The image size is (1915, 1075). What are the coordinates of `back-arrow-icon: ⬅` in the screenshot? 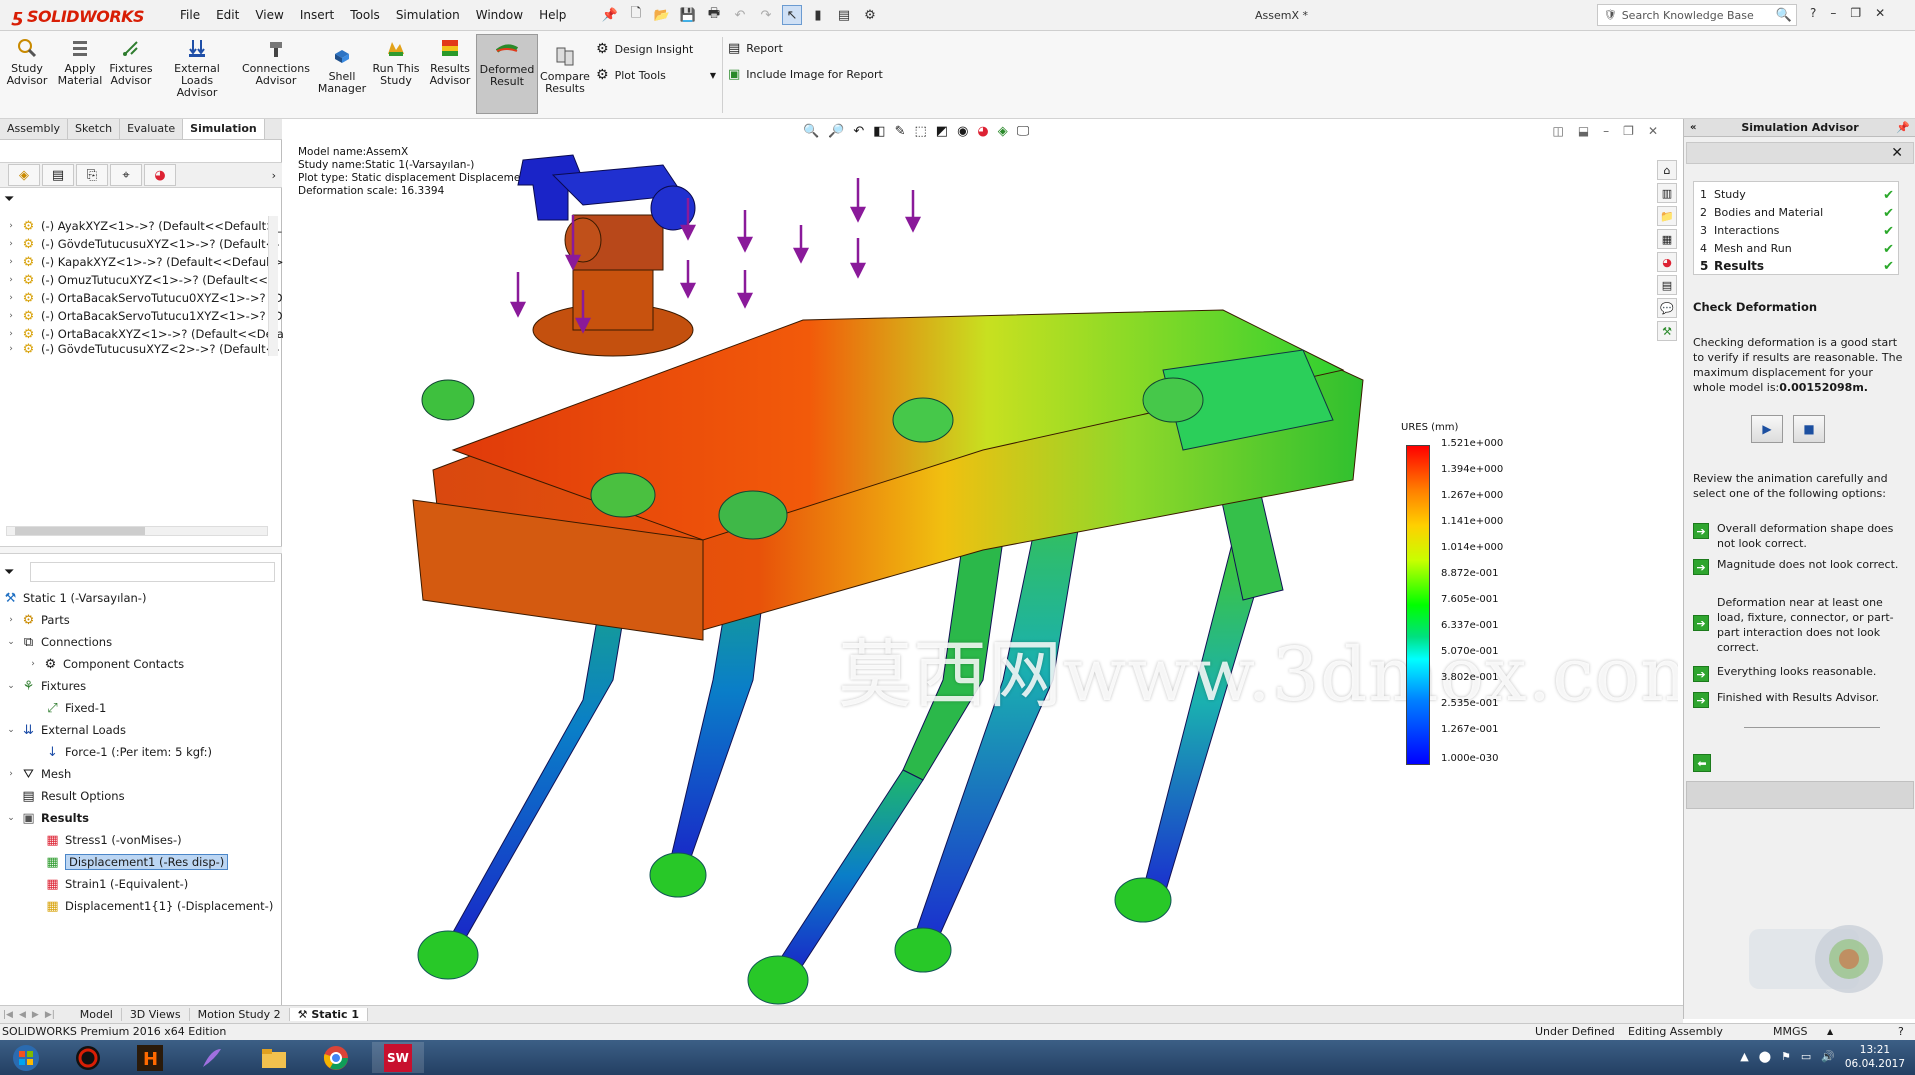 It's located at (1702, 763).